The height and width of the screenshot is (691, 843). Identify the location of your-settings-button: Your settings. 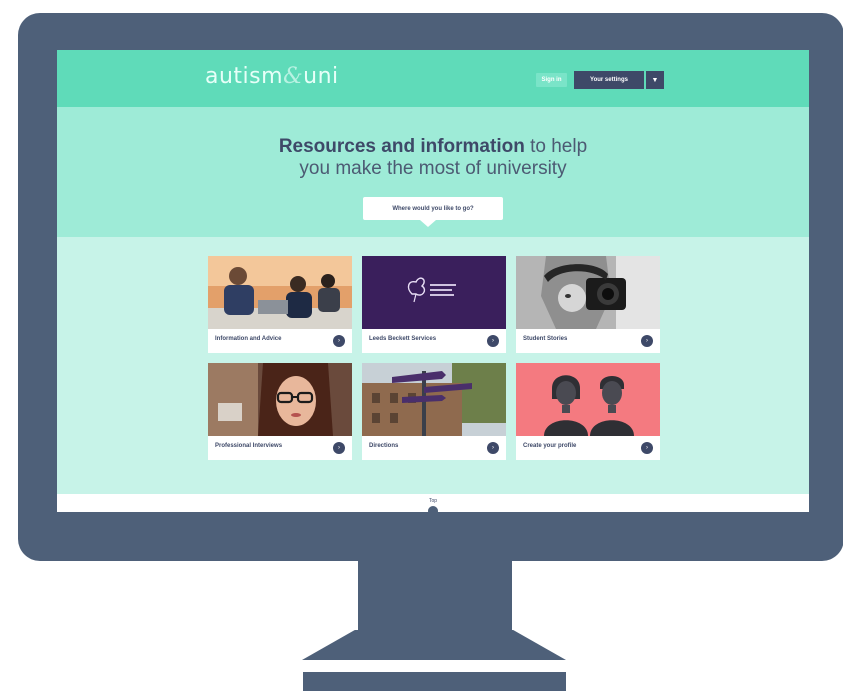
(609, 80).